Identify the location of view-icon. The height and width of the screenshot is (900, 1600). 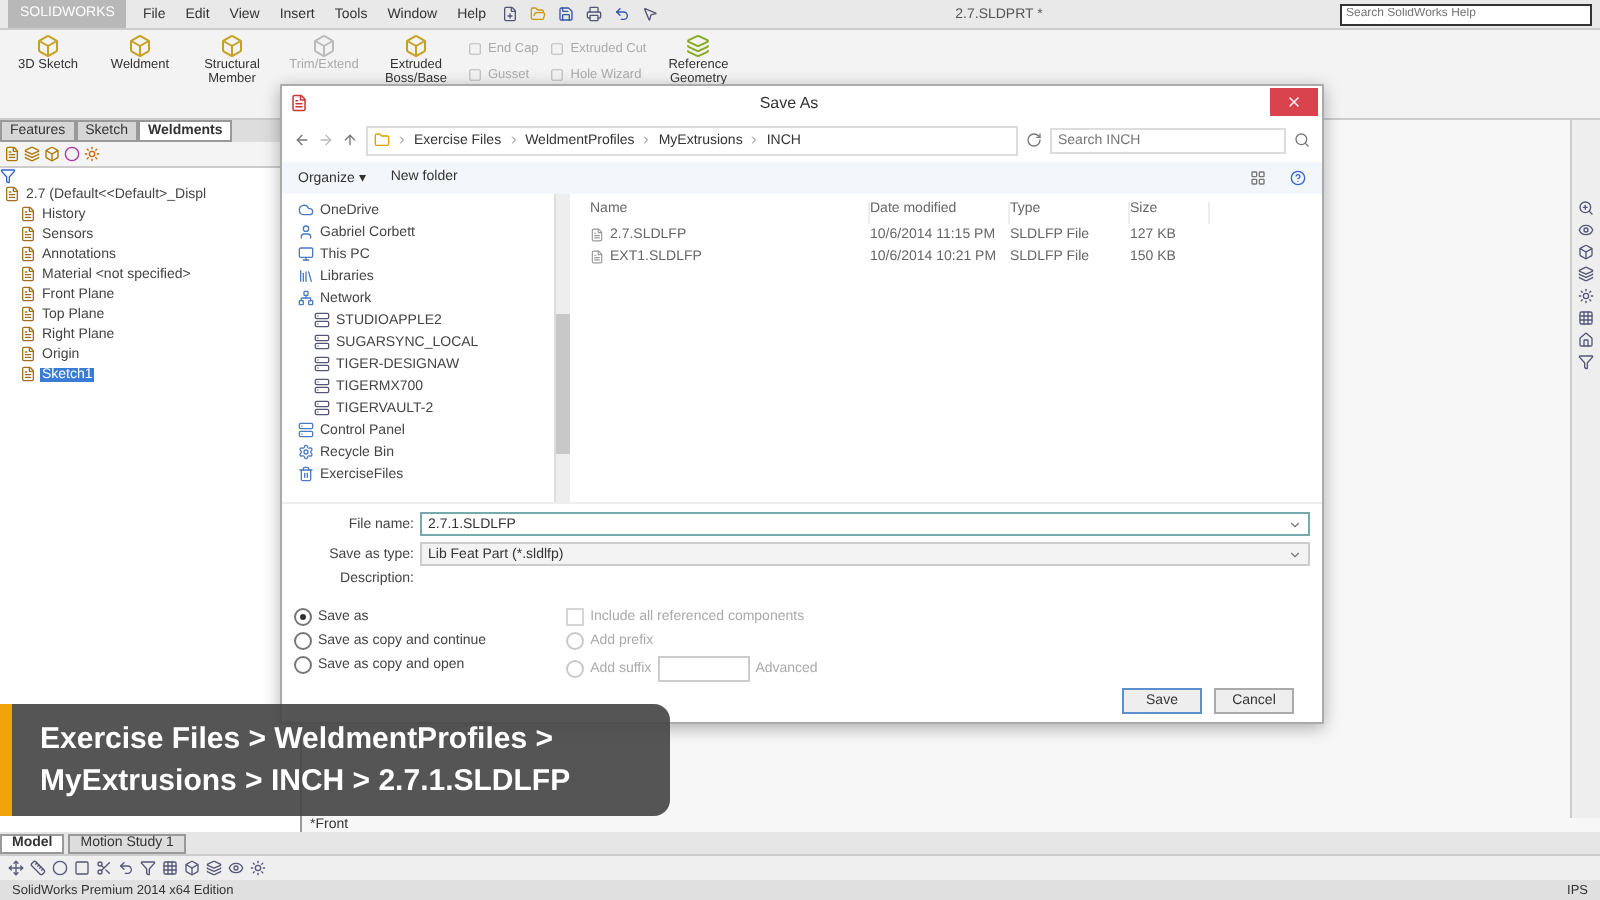
(1258, 177).